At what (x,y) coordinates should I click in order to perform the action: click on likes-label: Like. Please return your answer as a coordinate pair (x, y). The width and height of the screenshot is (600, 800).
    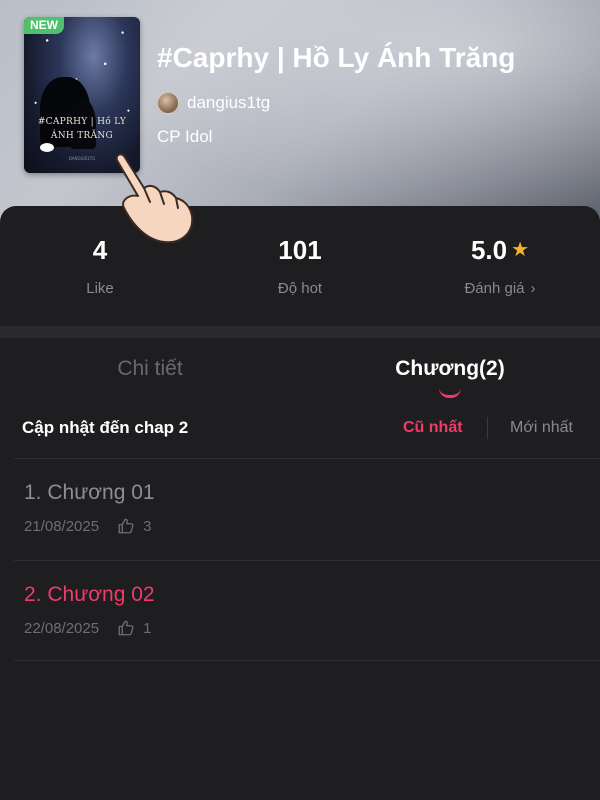
    Looking at the image, I should click on (100, 288).